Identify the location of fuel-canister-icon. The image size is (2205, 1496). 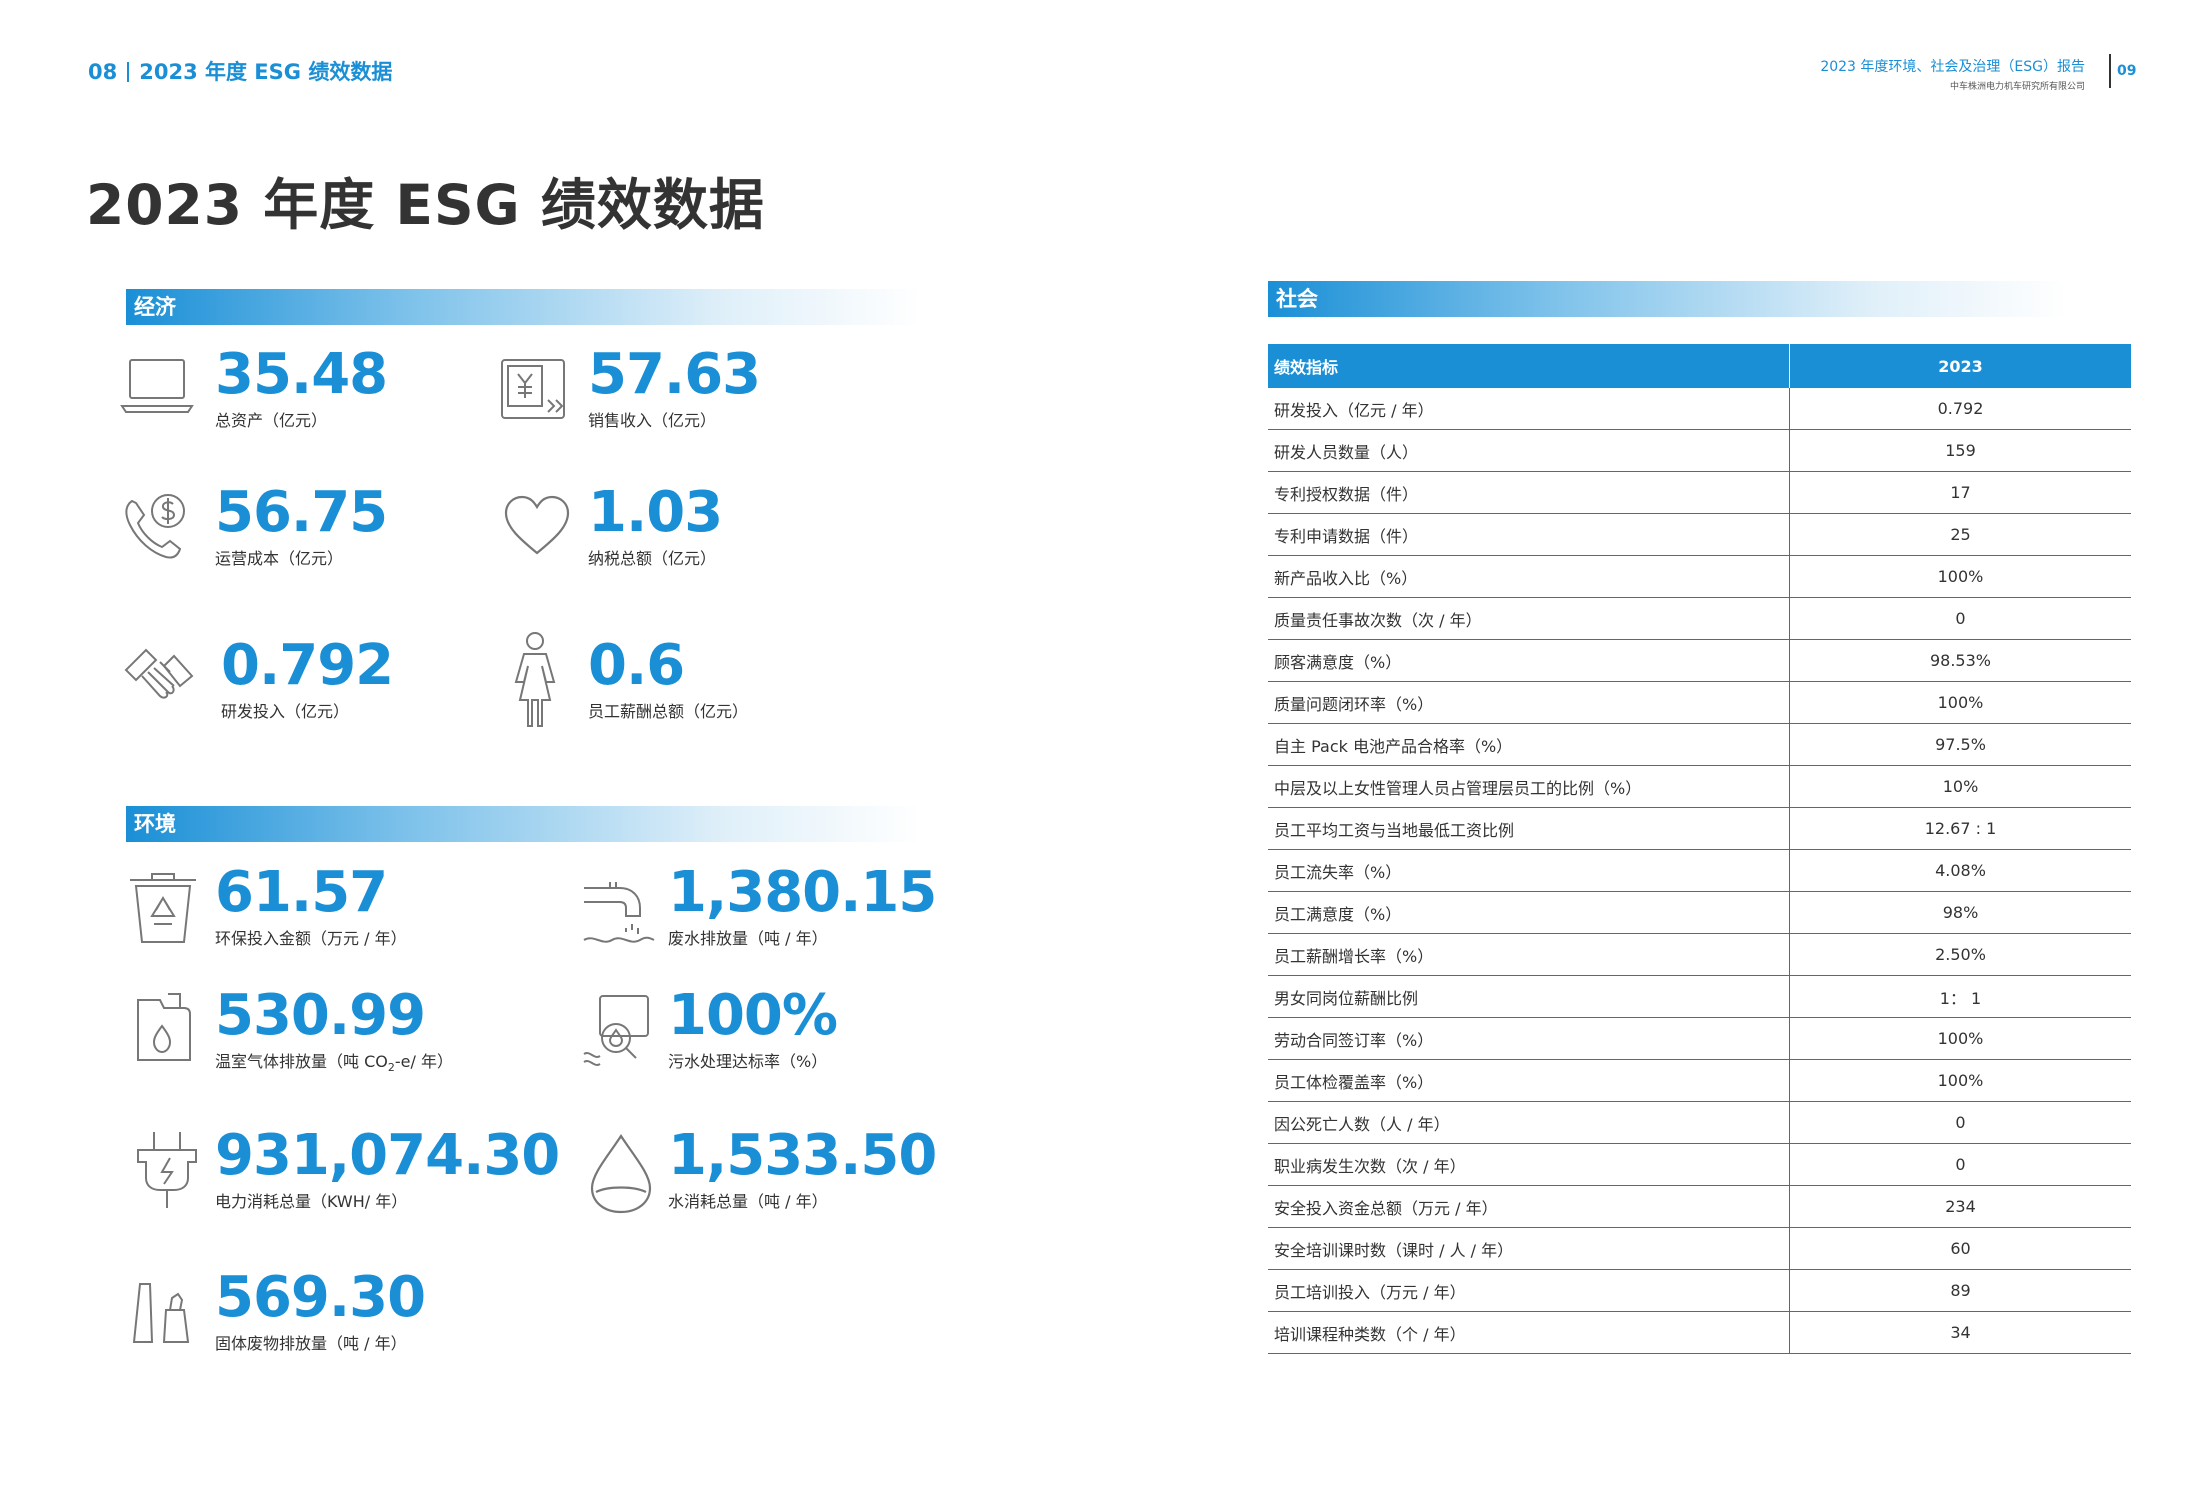
(163, 1029).